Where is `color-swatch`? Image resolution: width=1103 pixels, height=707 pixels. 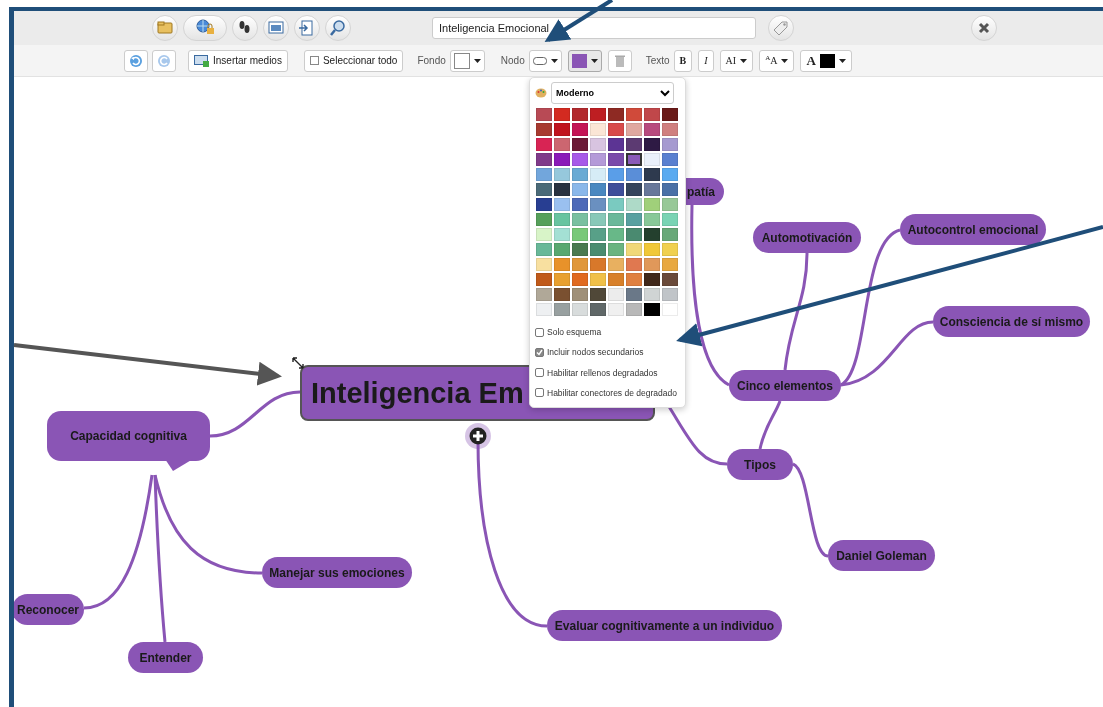
color-swatch is located at coordinates (634, 159).